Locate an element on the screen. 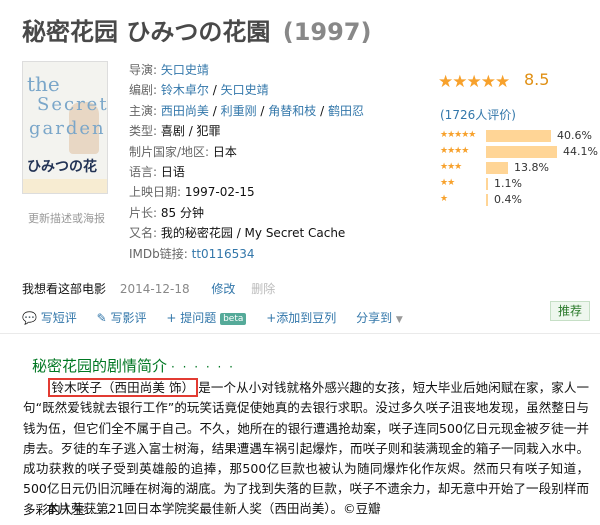  highlighted-character: 铃木咲子（西田尚美 饰） is located at coordinates (123, 387).